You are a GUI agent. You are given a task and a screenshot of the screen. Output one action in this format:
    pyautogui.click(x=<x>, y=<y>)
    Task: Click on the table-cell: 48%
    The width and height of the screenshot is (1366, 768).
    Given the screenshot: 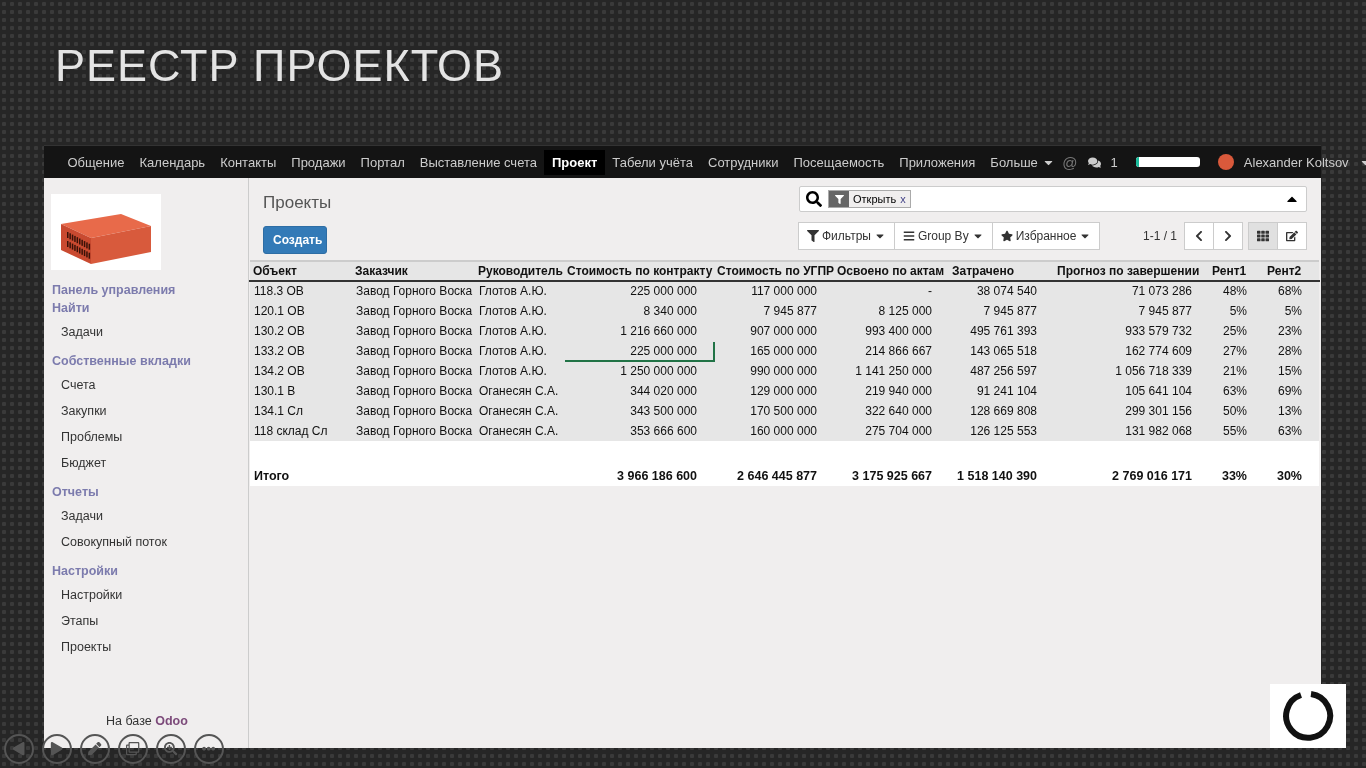 What is the action you would take?
    pyautogui.click(x=1236, y=291)
    